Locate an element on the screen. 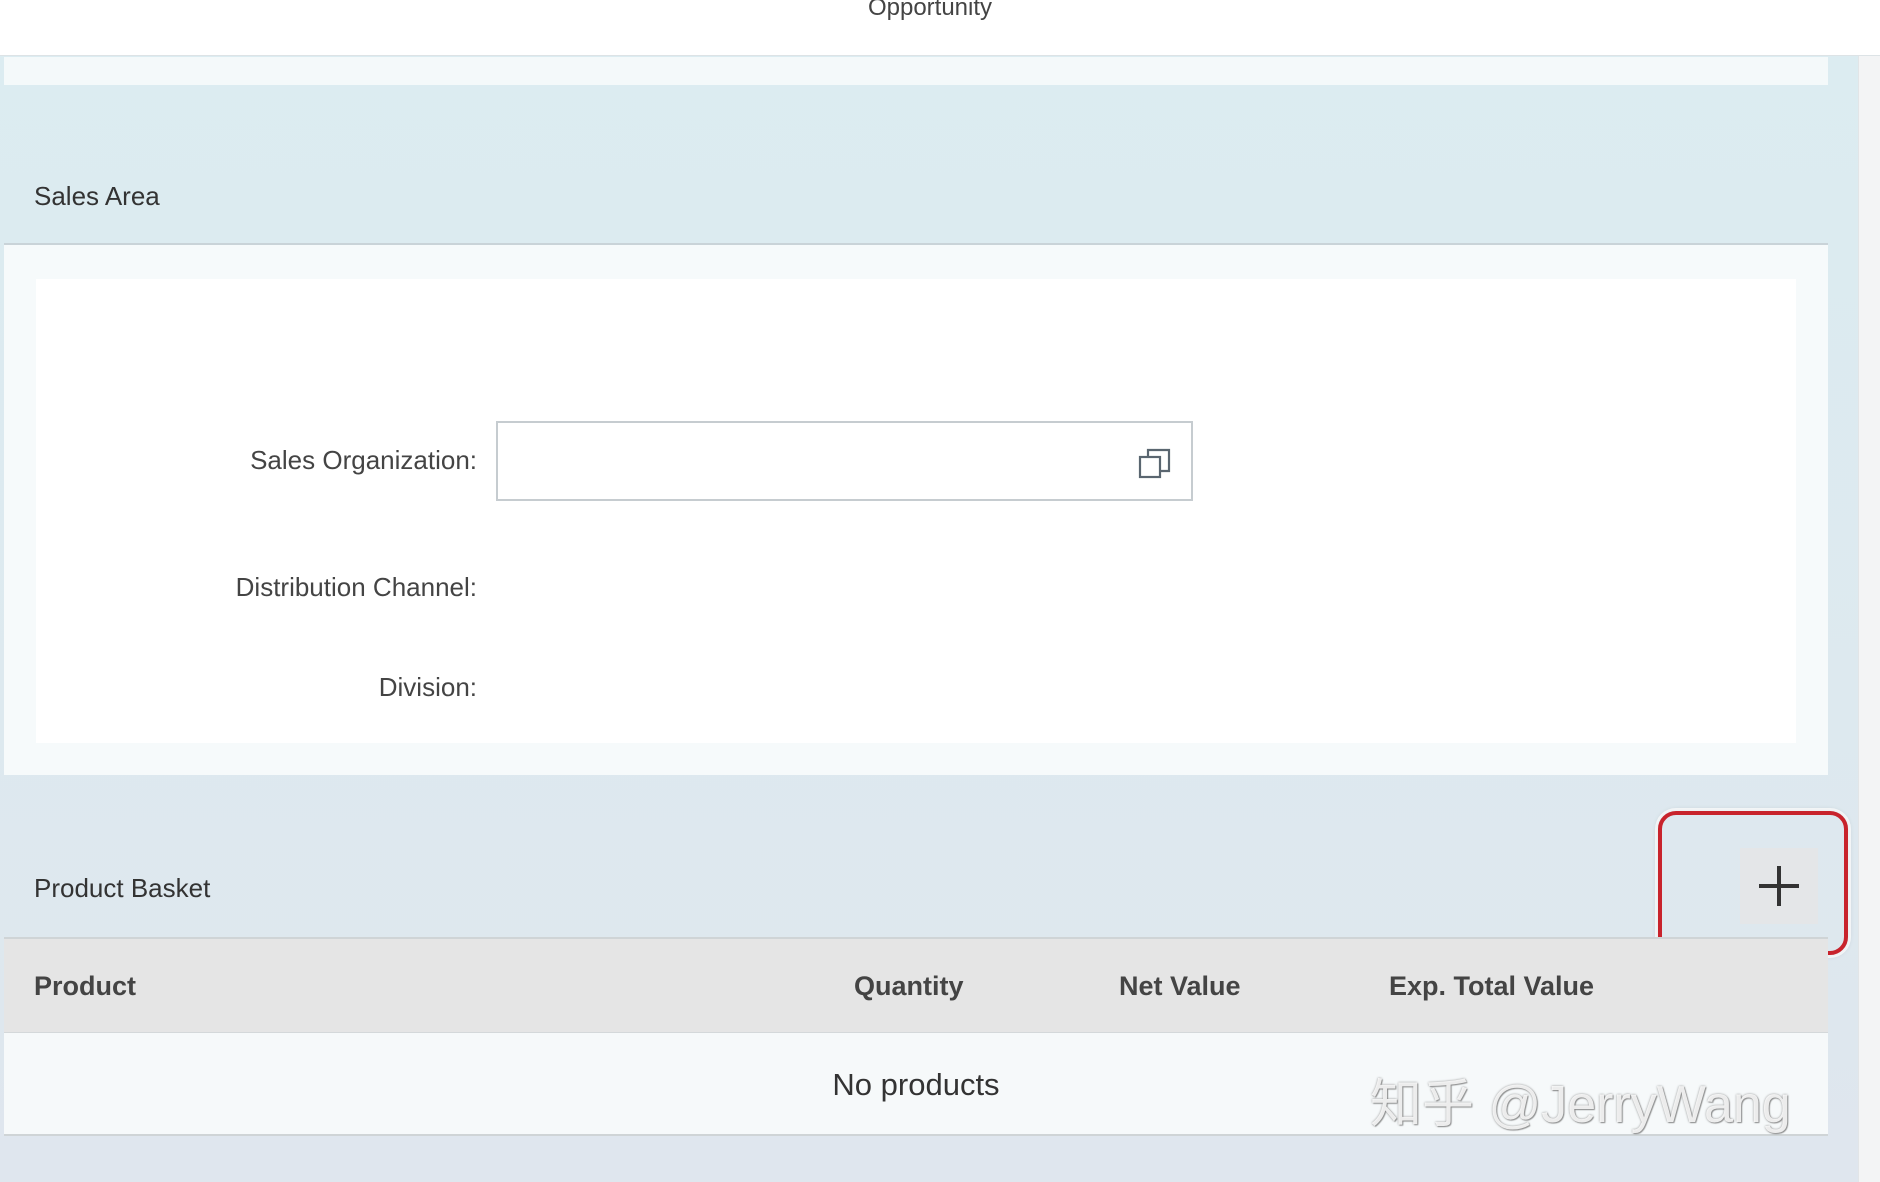 This screenshot has height=1182, width=1880. division-label: Division: is located at coordinates (427, 687).